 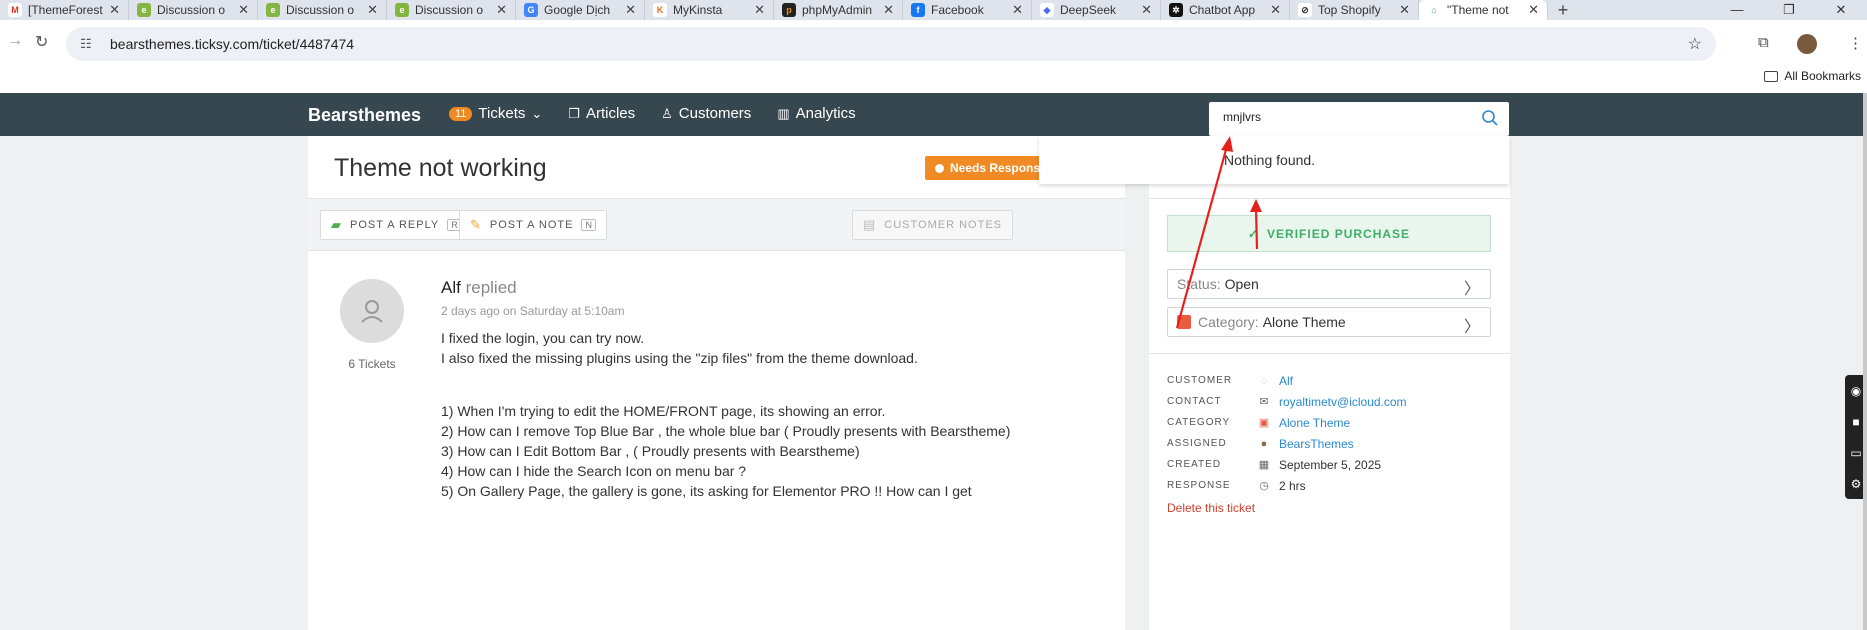 What do you see at coordinates (580, 10) in the screenshot?
I see `browser-tab: G Google Dịch ✕` at bounding box center [580, 10].